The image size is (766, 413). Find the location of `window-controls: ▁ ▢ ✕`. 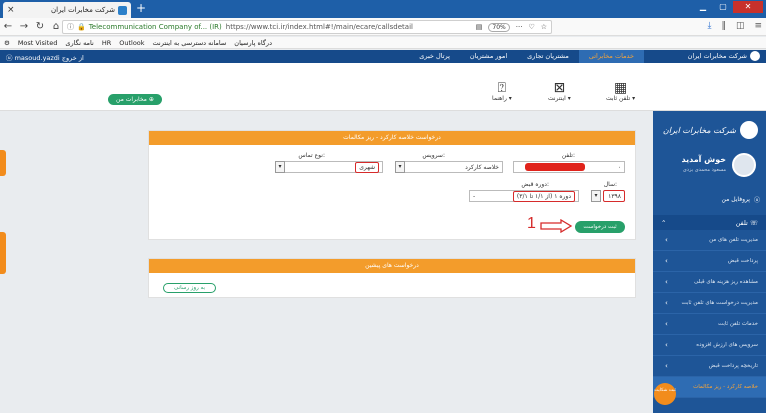

window-controls: ▁ ▢ ✕ is located at coordinates (728, 7).